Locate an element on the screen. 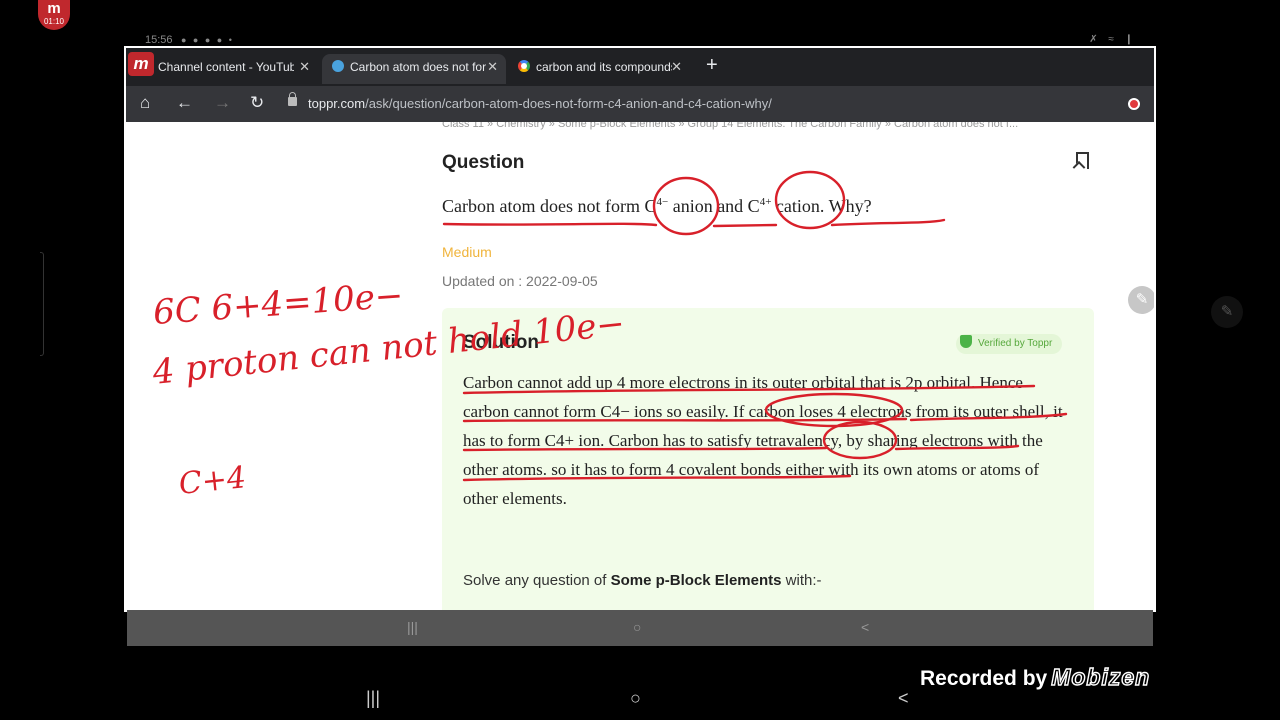 This screenshot has width=1280, height=720. tab-youtube: Channel content - YouTube ✕ is located at coordinates (233, 69).